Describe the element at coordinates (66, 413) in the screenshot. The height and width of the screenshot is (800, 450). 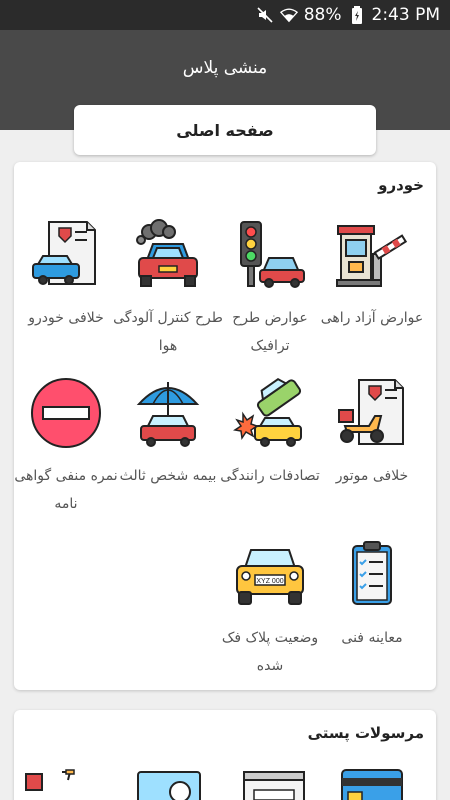
I see `no-entry-icon` at that location.